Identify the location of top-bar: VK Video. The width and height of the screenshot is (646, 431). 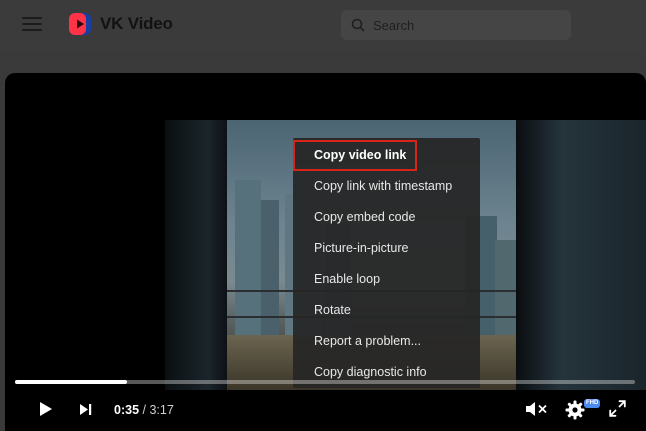
(323, 26).